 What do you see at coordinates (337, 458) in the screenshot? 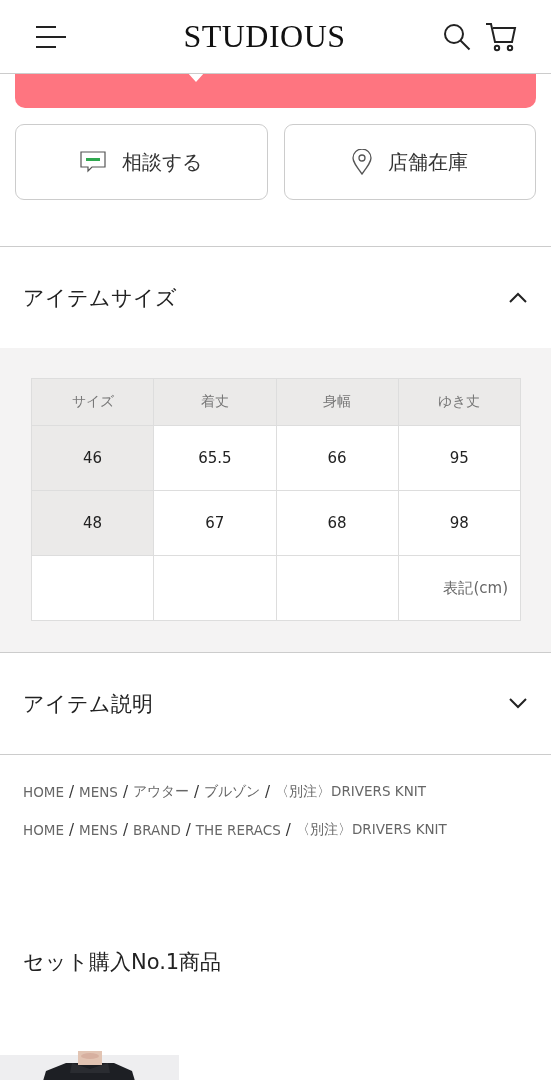
I see `table-cell: 66` at bounding box center [337, 458].